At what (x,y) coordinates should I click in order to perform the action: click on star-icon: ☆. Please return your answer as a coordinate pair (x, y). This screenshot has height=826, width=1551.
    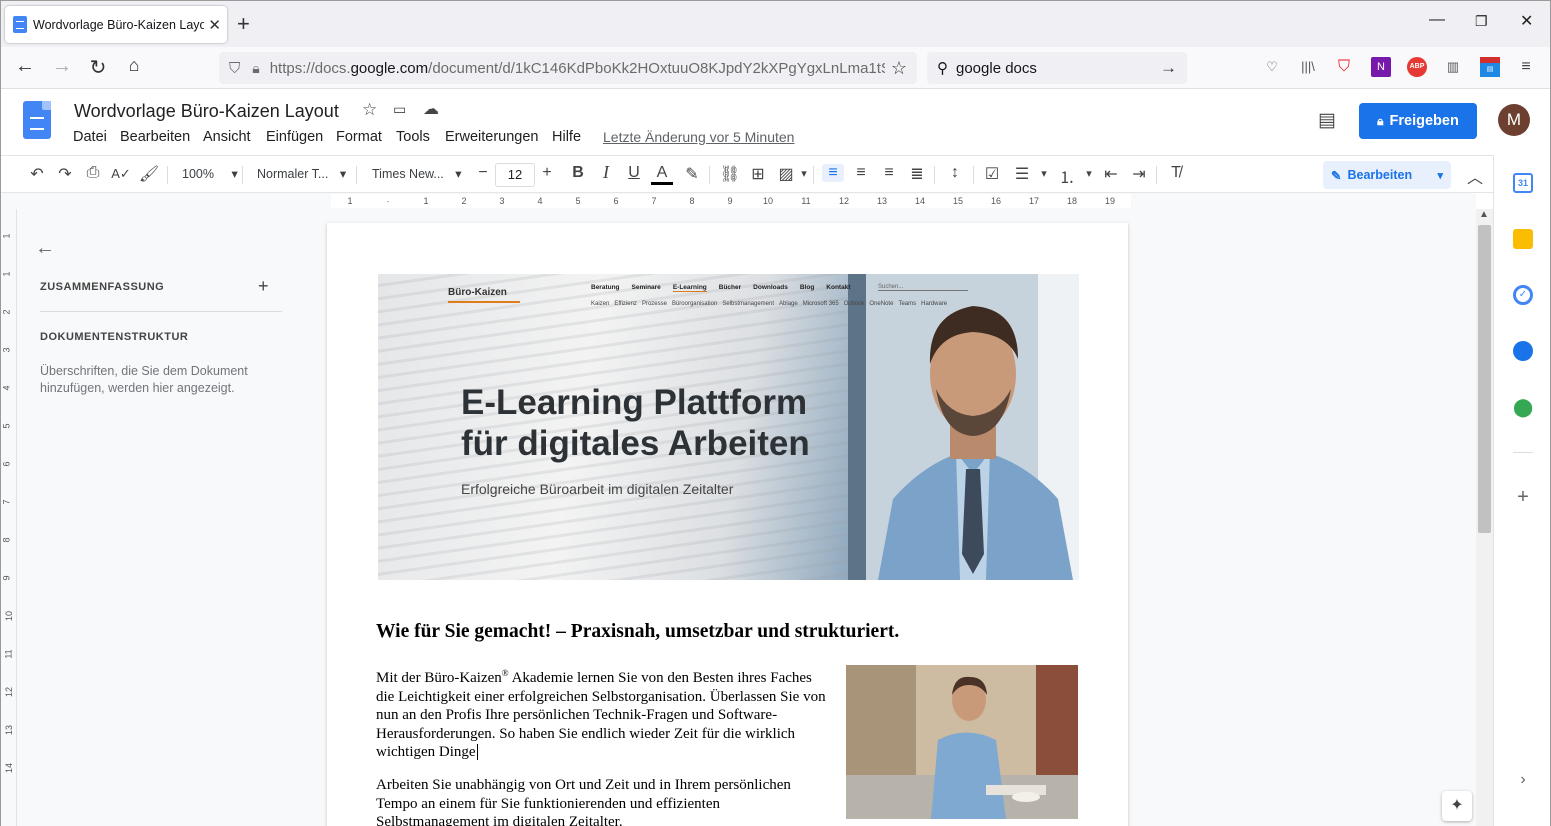
    Looking at the image, I should click on (369, 110).